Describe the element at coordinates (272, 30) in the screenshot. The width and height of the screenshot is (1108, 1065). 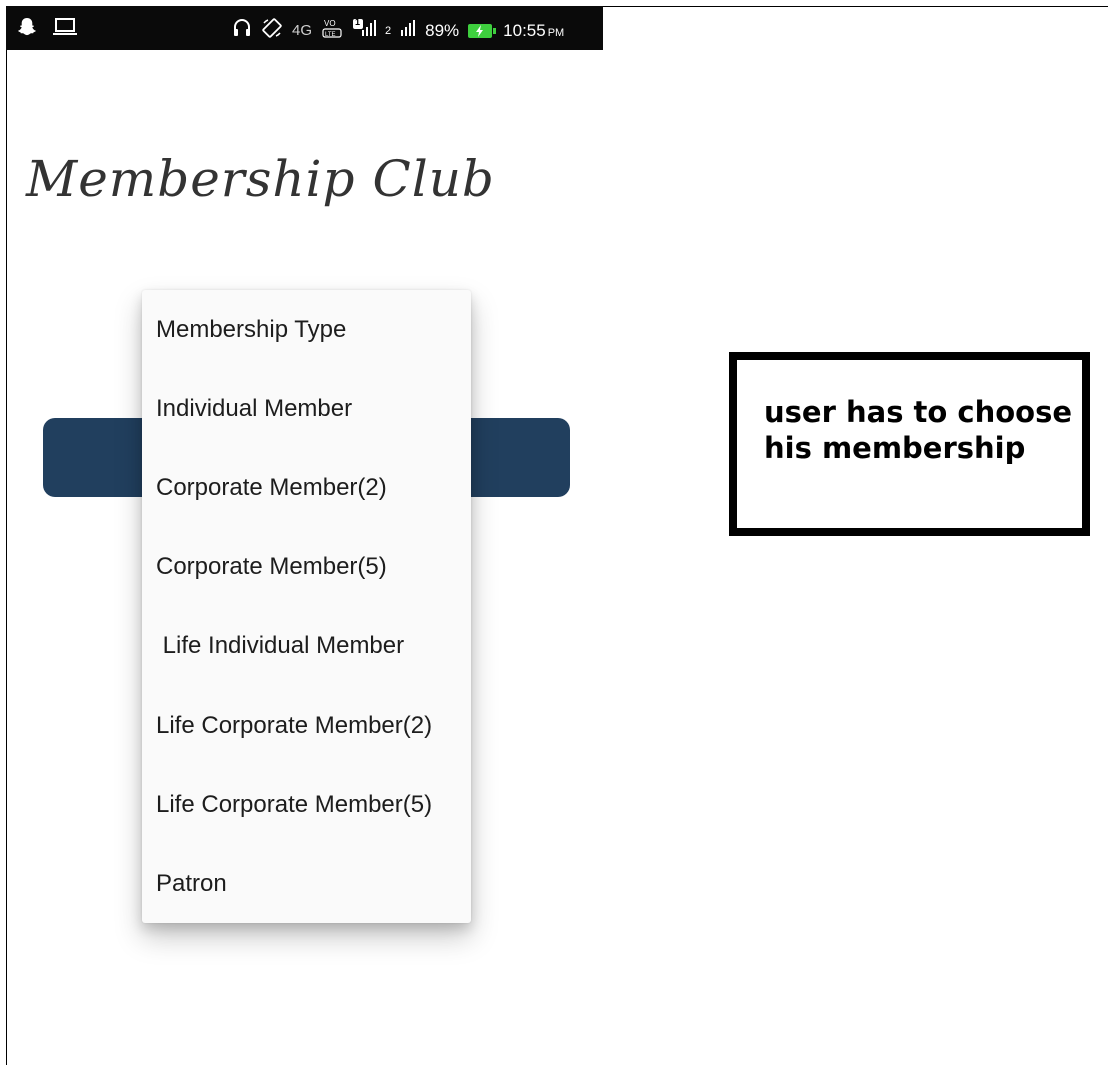
I see `rotation-icon` at that location.